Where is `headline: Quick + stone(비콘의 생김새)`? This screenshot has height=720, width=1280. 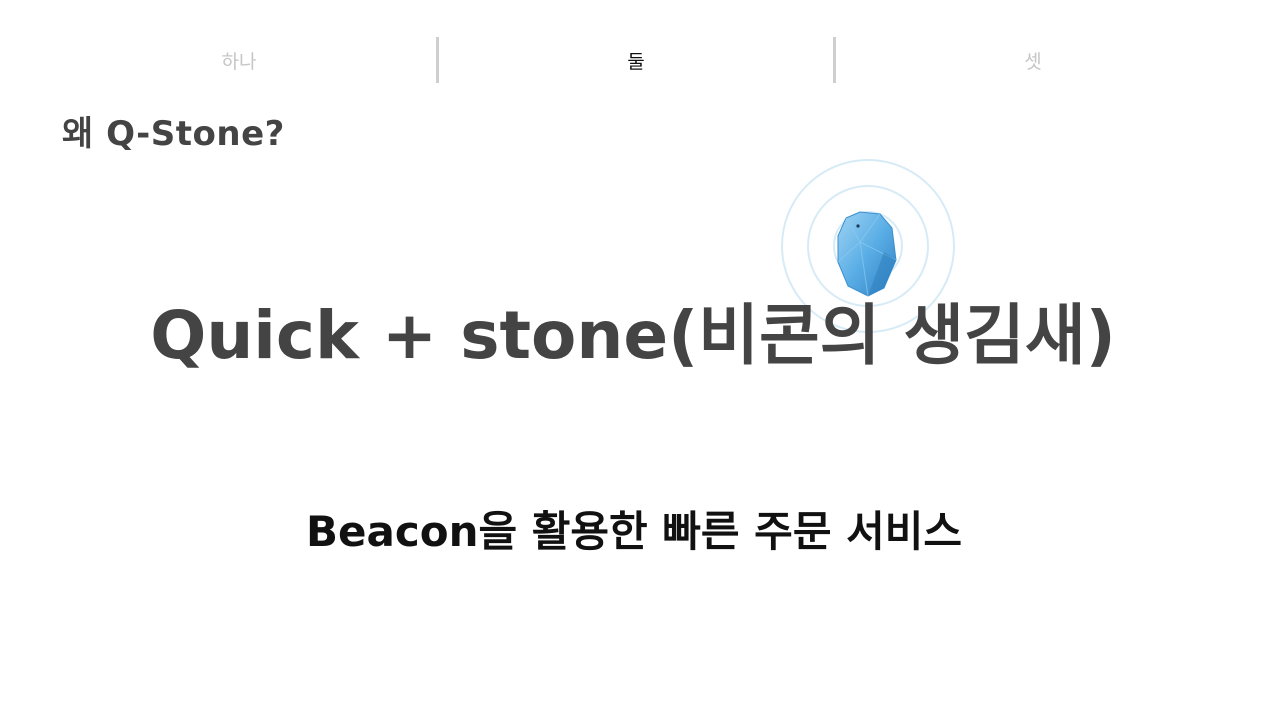
headline: Quick + stone(비콘의 생김새) is located at coordinates (633, 335).